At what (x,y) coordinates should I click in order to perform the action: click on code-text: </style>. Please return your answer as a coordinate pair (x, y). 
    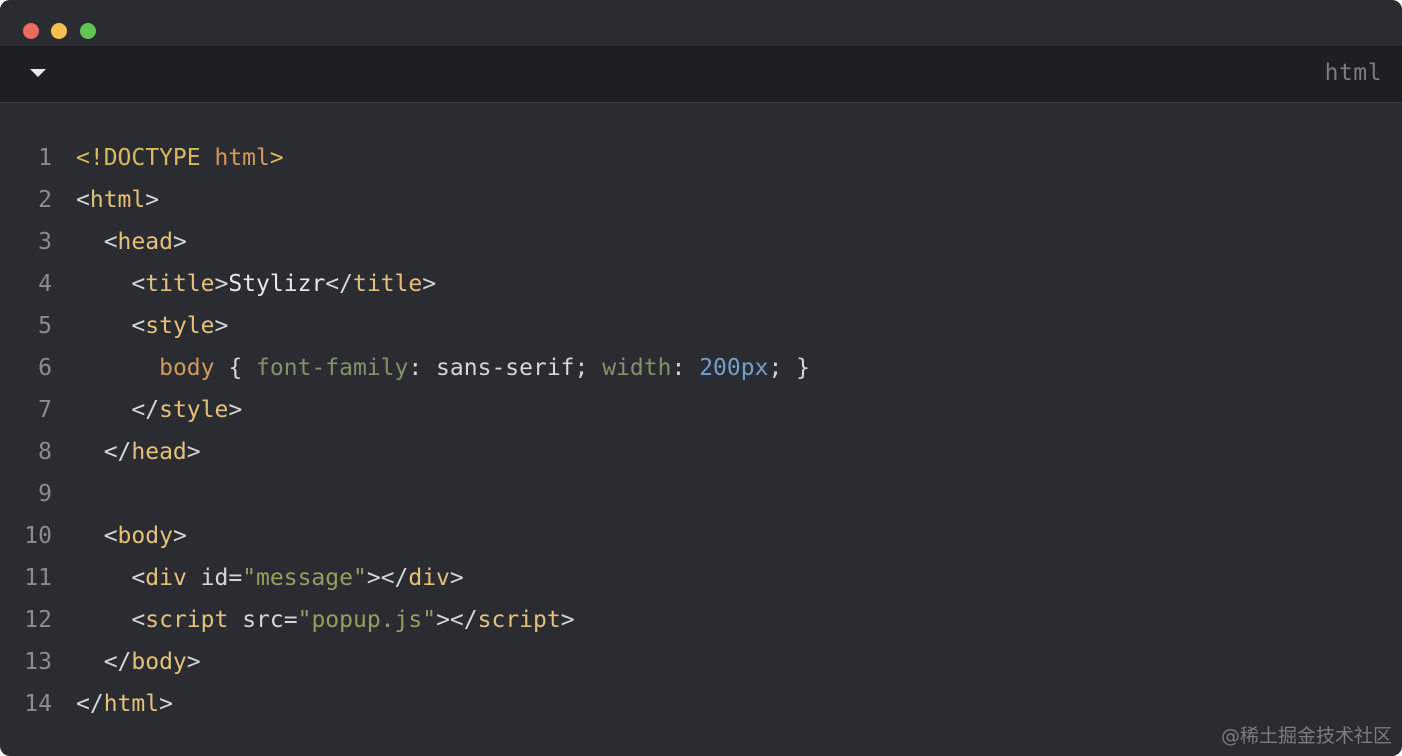
    Looking at the image, I should click on (159, 410).